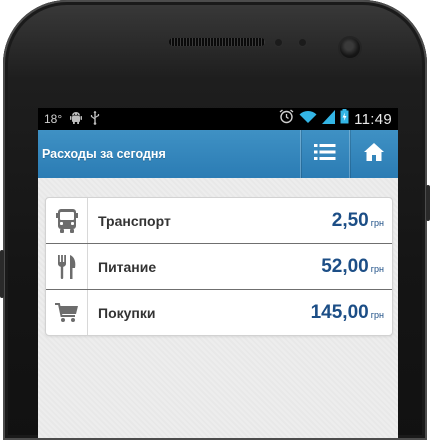 Image resolution: width=430 pixels, height=440 pixels. I want to click on expense-label: Питание, so click(127, 266).